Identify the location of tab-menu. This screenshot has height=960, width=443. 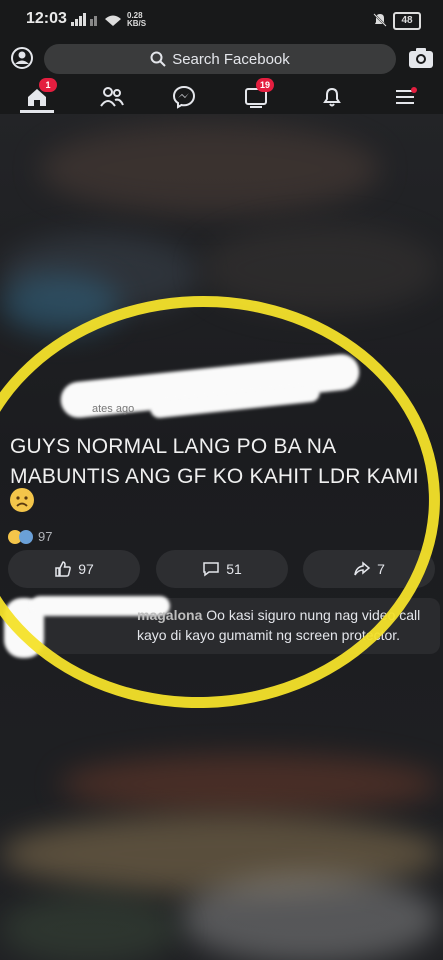
(405, 97).